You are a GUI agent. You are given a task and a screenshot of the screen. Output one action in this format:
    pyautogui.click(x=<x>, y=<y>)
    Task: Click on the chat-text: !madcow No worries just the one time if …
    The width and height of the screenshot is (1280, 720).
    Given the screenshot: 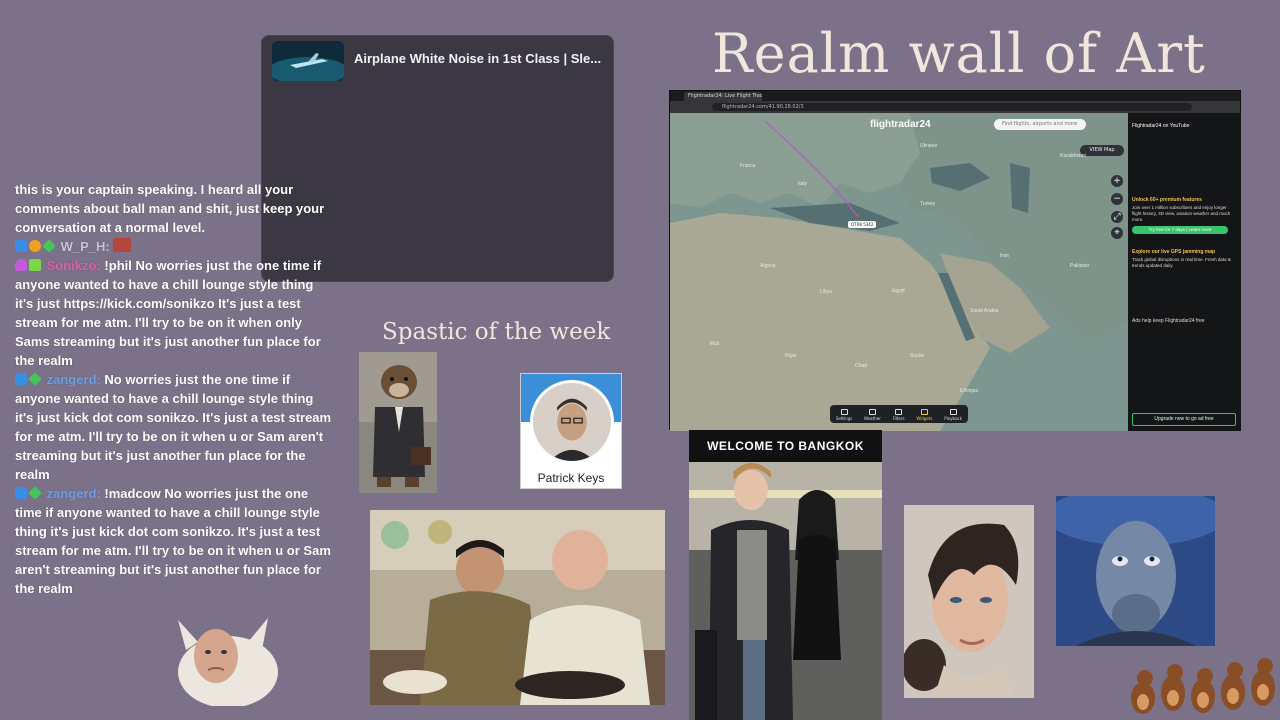 What is the action you would take?
    pyautogui.click(x=173, y=541)
    